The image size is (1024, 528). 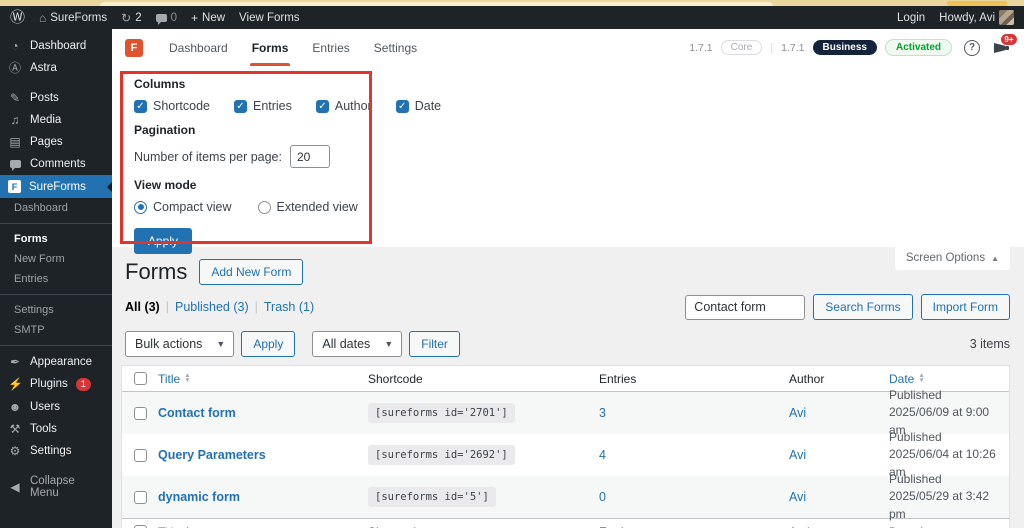 What do you see at coordinates (844, 47) in the screenshot?
I see `business-badge: Business` at bounding box center [844, 47].